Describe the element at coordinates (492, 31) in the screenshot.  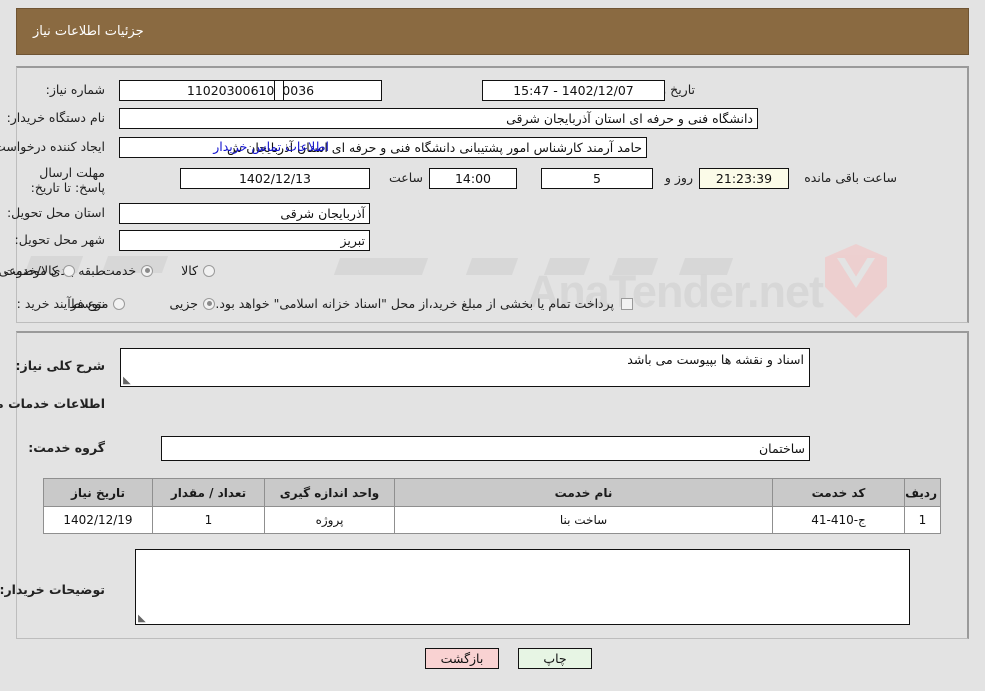
I see `page-header: جزئیات اطلاعات نیاز` at that location.